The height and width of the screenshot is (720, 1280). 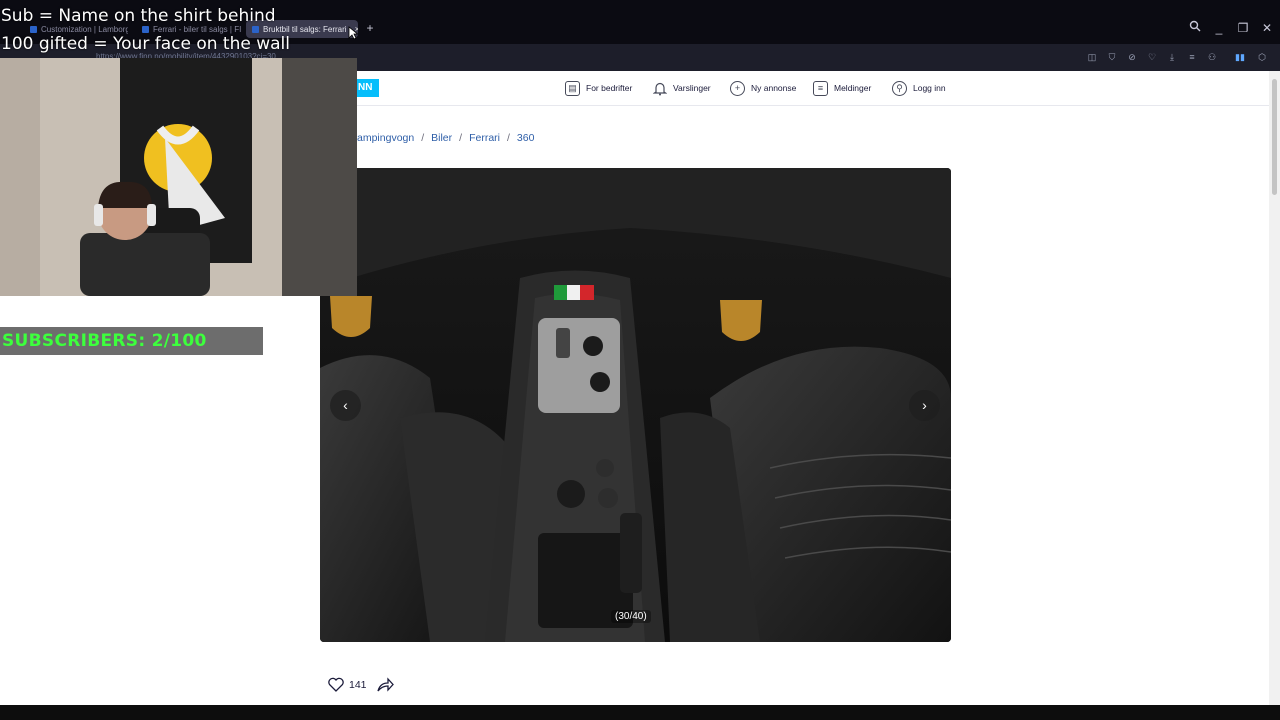 What do you see at coordinates (441, 138) in the screenshot?
I see `breadcrumb-item: Biler` at bounding box center [441, 138].